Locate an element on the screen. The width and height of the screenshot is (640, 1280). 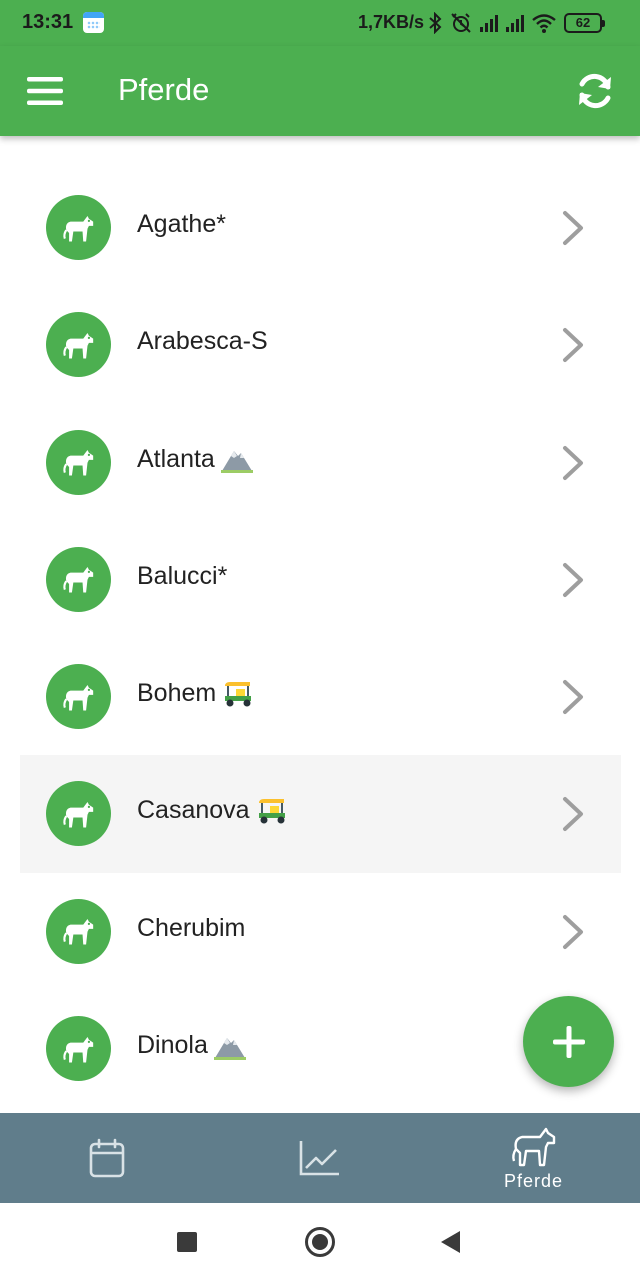
horse-name-text: Atlanta is located at coordinates (176, 458).